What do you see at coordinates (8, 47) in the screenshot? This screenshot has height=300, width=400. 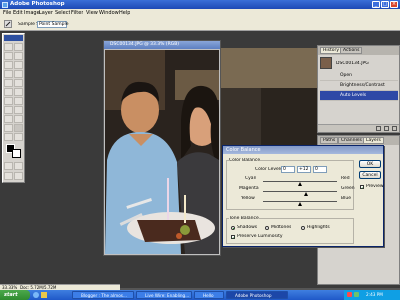 I see `marquee-tool-icon` at bounding box center [8, 47].